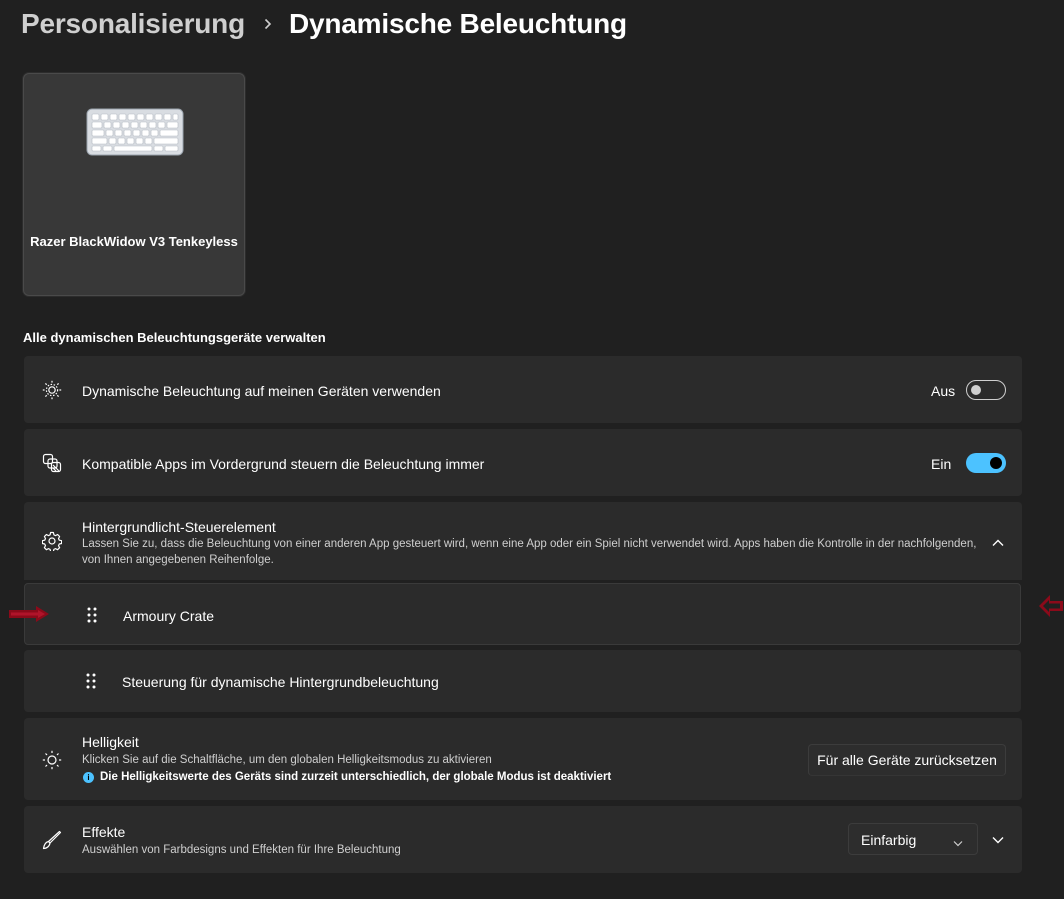 Image resolution: width=1064 pixels, height=899 pixels. What do you see at coordinates (268, 24) in the screenshot?
I see `chevron-right-icon` at bounding box center [268, 24].